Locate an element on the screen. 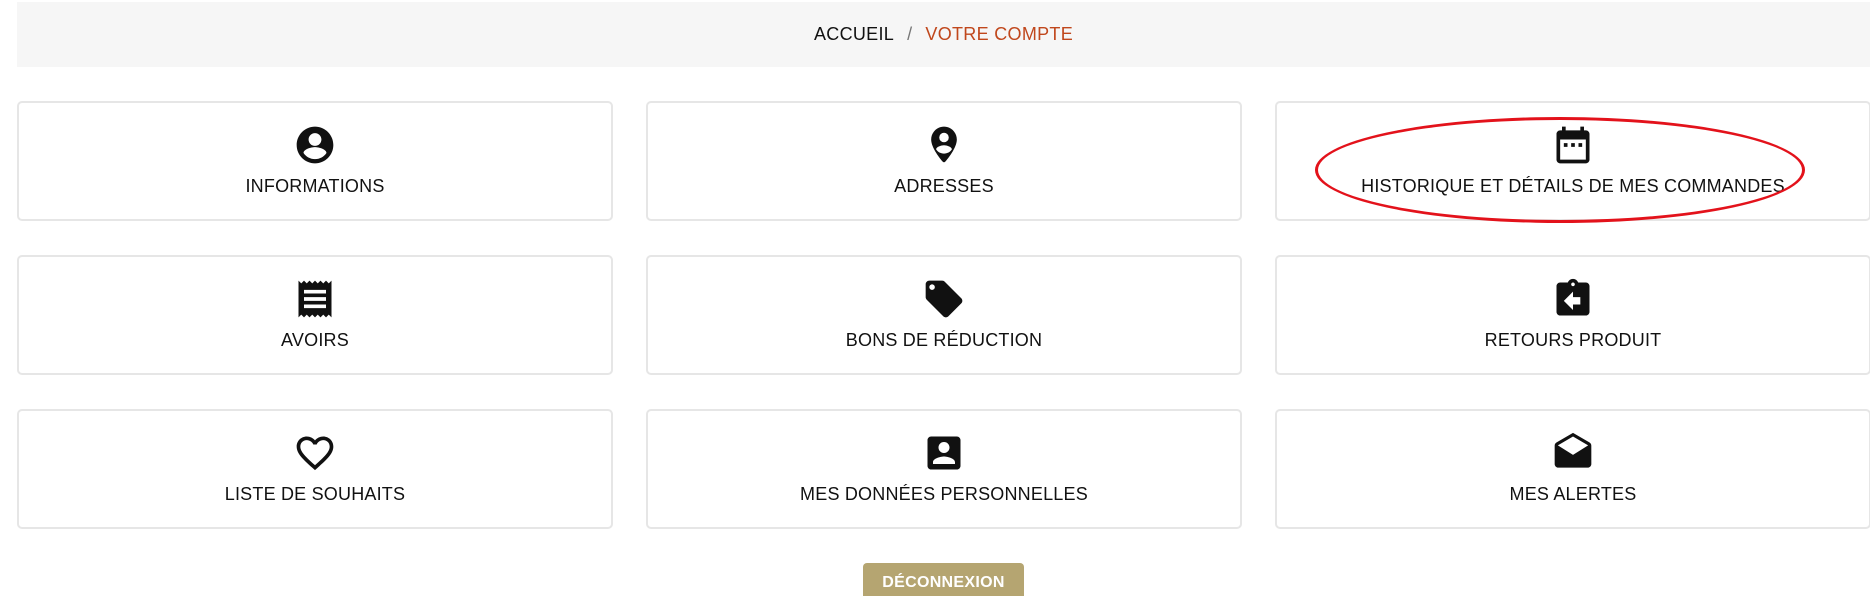 The width and height of the screenshot is (1870, 596). breadcrumb-home-link: ACCUEIL is located at coordinates (854, 34).